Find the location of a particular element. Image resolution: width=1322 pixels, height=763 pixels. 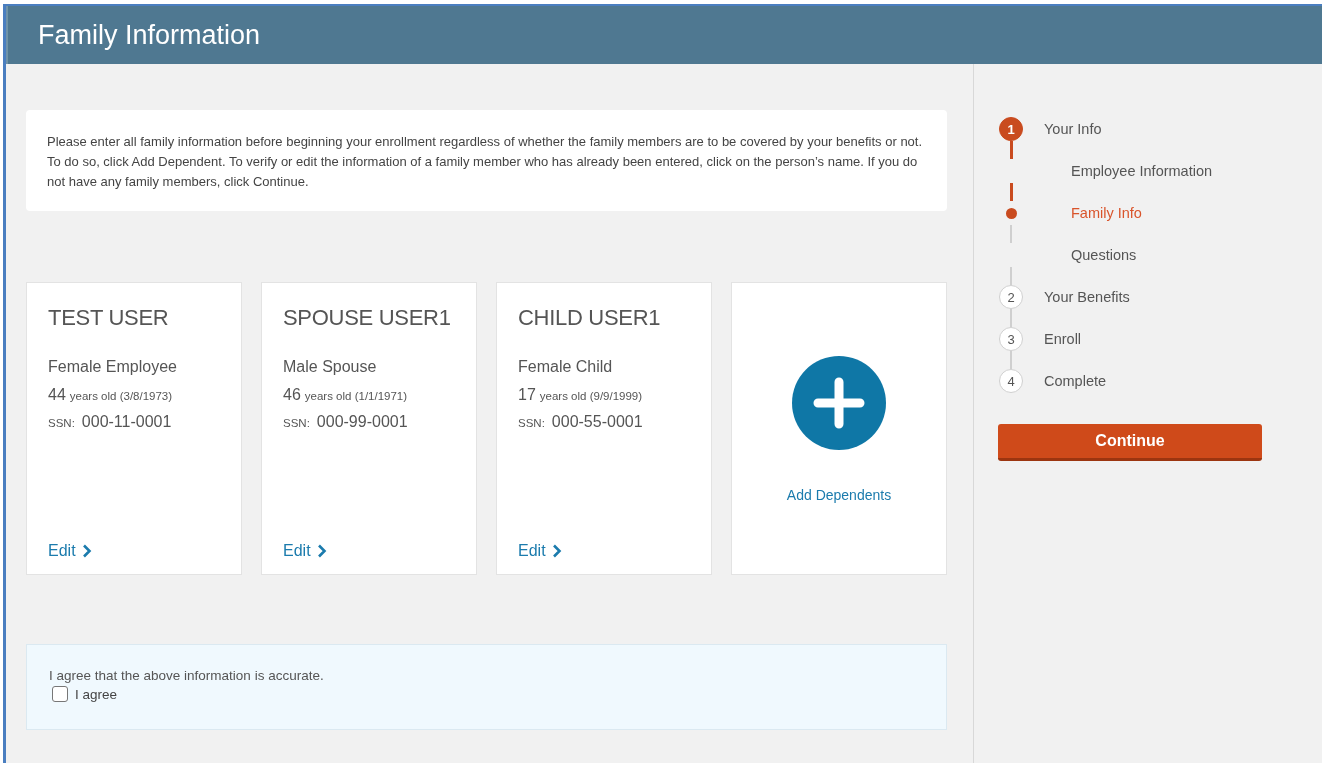

member-description: Male Spouse is located at coordinates (330, 367).